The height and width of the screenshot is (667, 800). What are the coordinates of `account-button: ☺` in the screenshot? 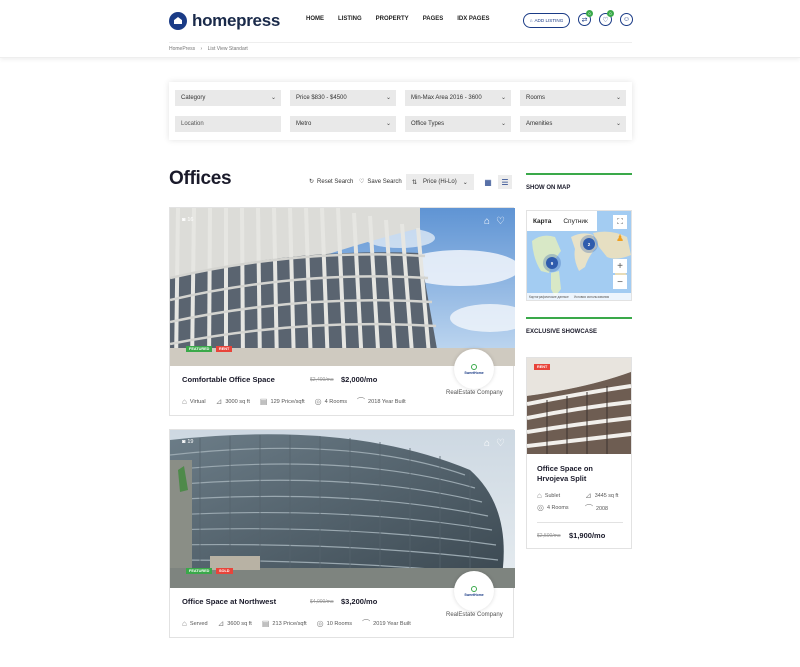 It's located at (626, 19).